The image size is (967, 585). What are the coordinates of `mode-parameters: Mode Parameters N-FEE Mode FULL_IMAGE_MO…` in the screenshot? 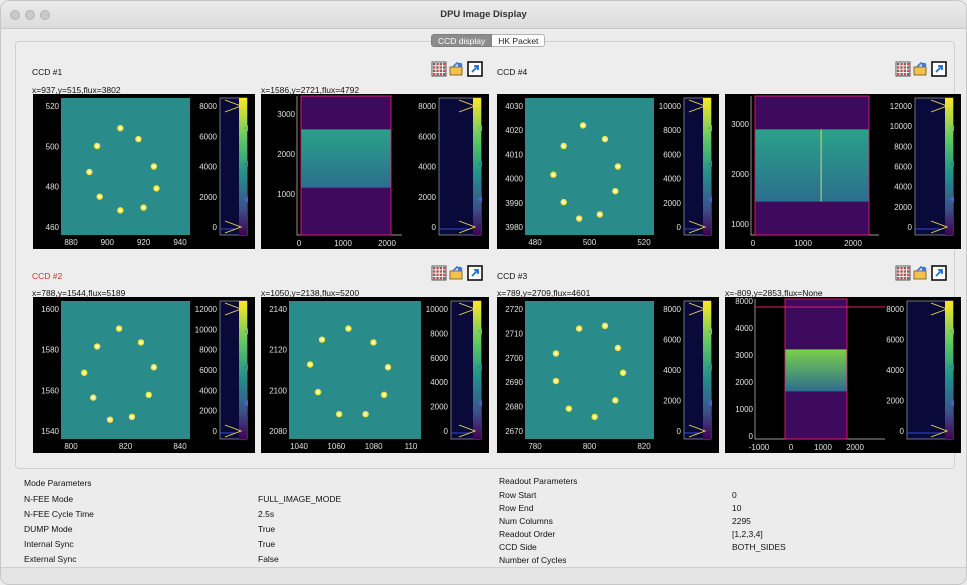 It's located at (254, 520).